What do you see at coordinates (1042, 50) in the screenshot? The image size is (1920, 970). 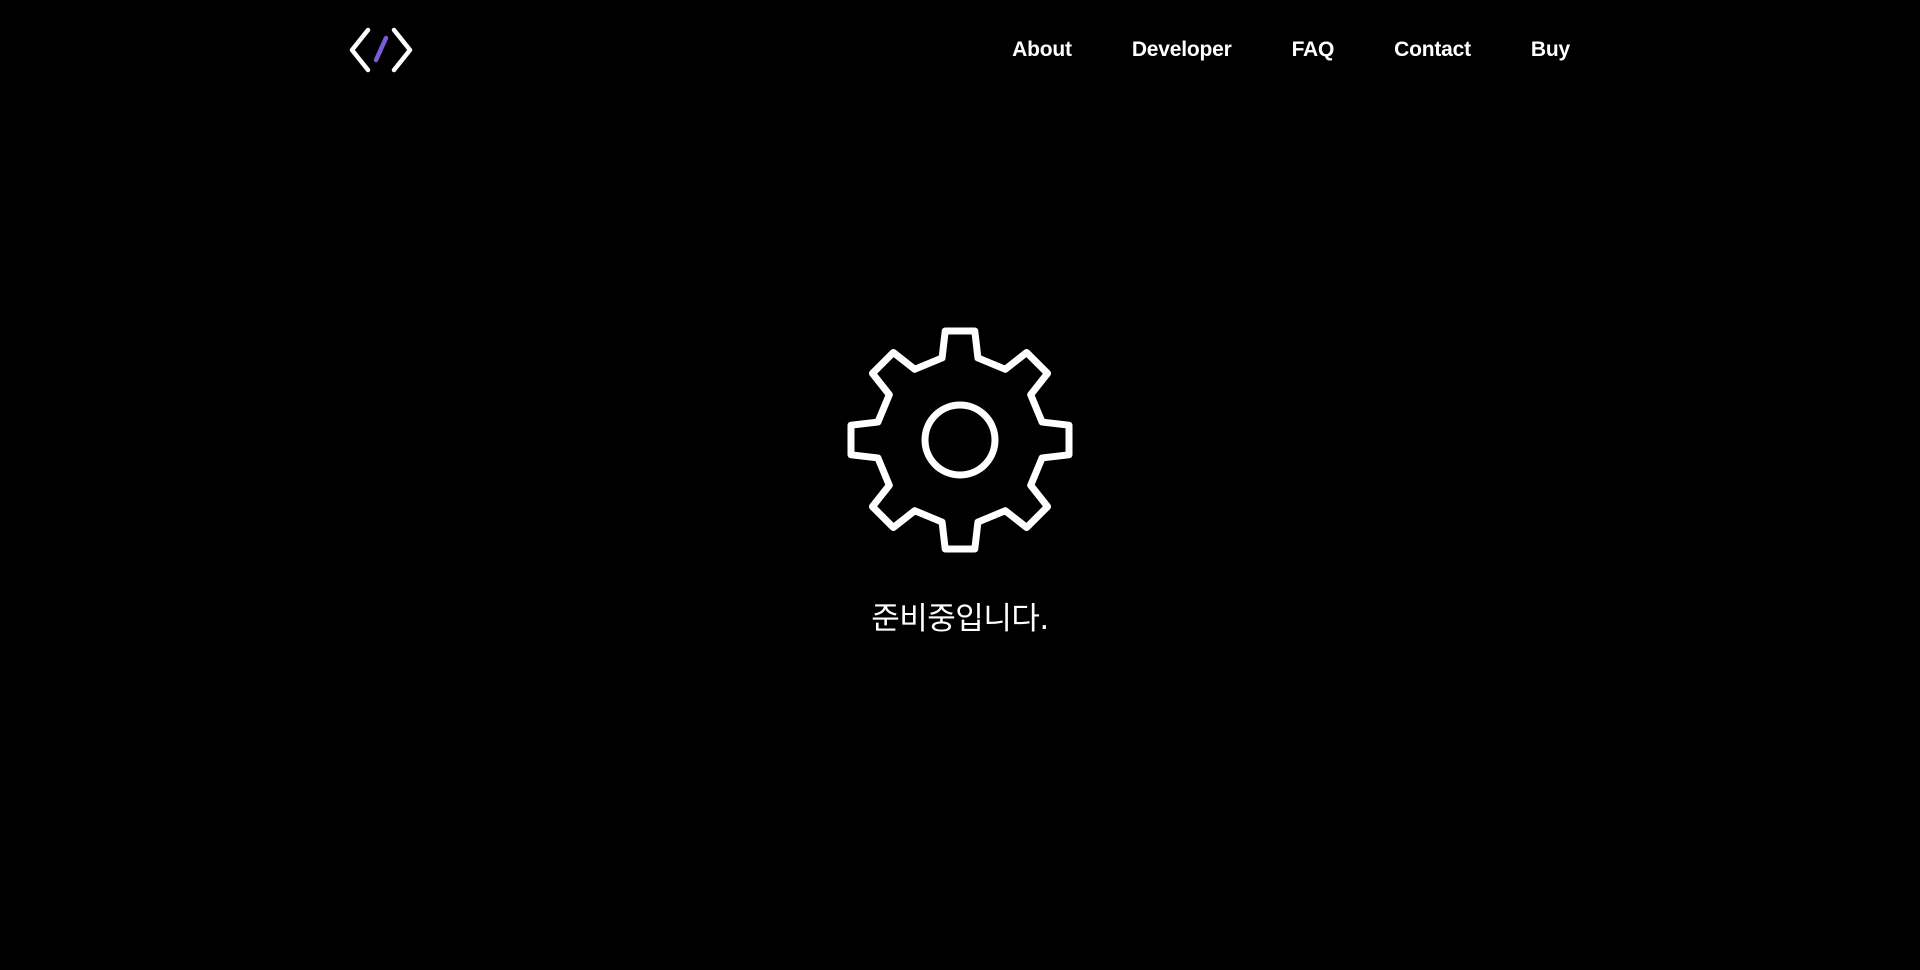 I see `nav-link-about: About` at bounding box center [1042, 50].